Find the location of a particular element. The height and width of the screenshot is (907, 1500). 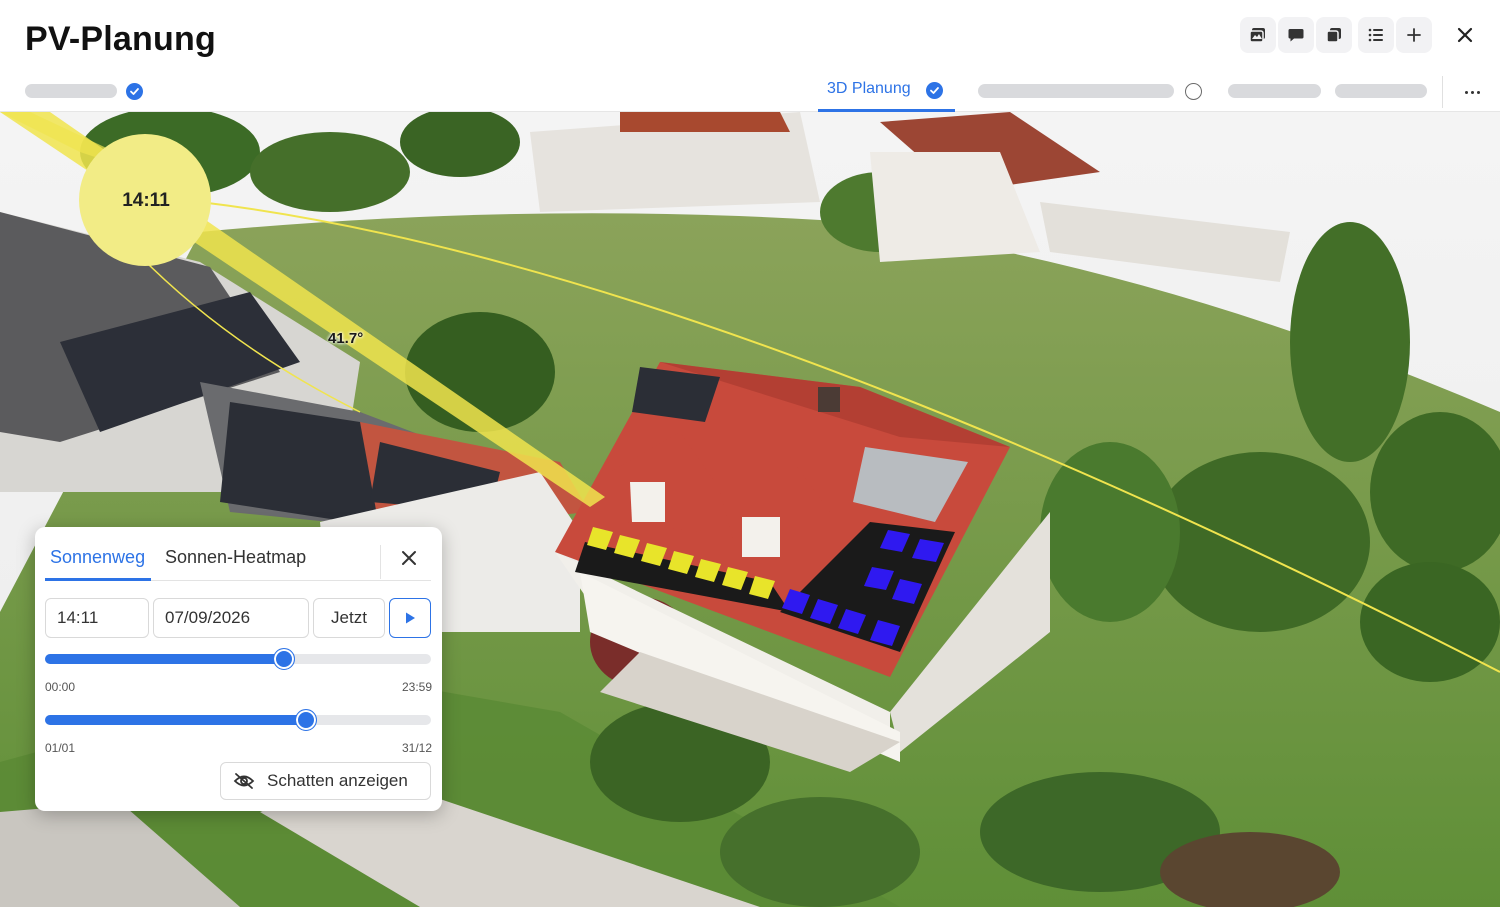

steps-divider is located at coordinates (1442, 92).